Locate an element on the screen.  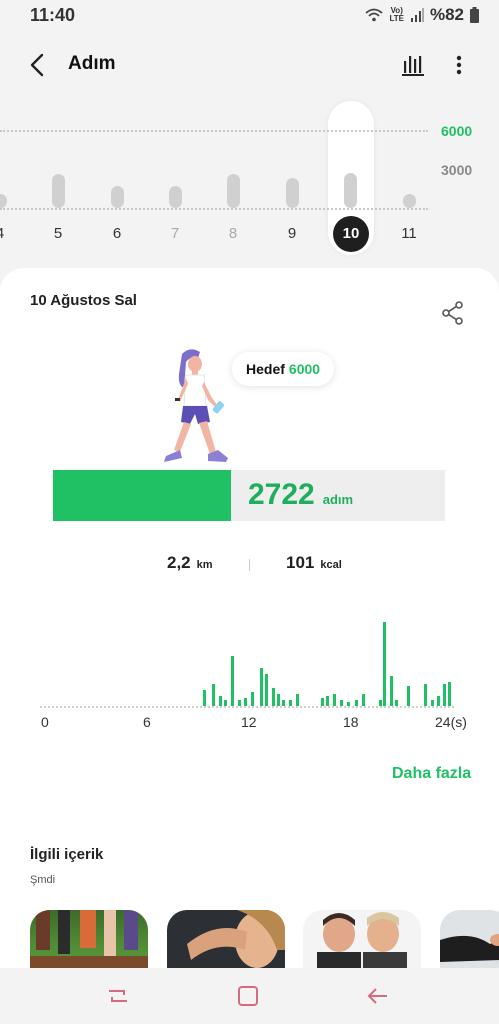
day-label-9: 9 is located at coordinates (292, 233).